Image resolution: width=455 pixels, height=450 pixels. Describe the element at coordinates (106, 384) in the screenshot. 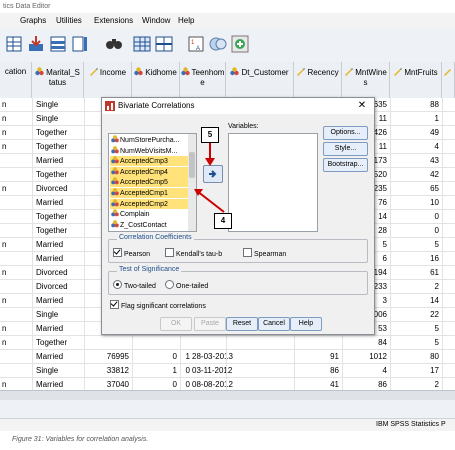

I see `table-cell: 37040` at that location.